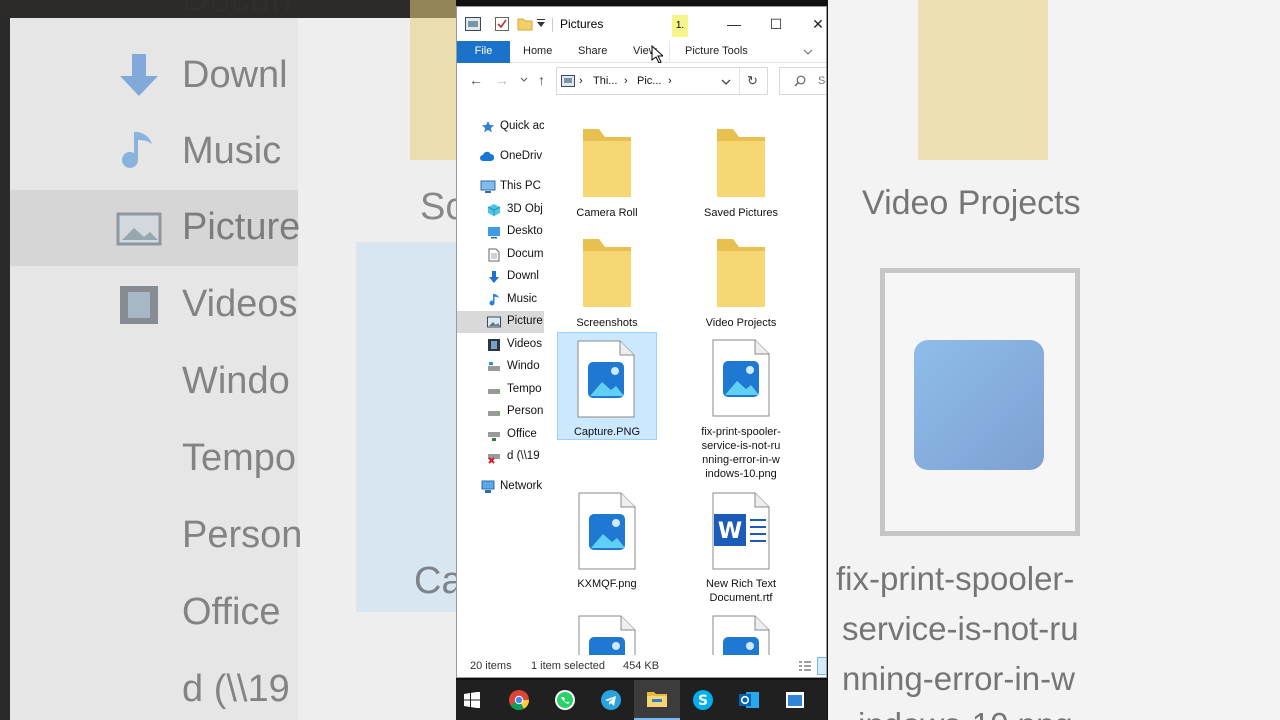 This screenshot has height=720, width=1280. I want to click on file-name-line: indows-10.png, so click(741, 474).